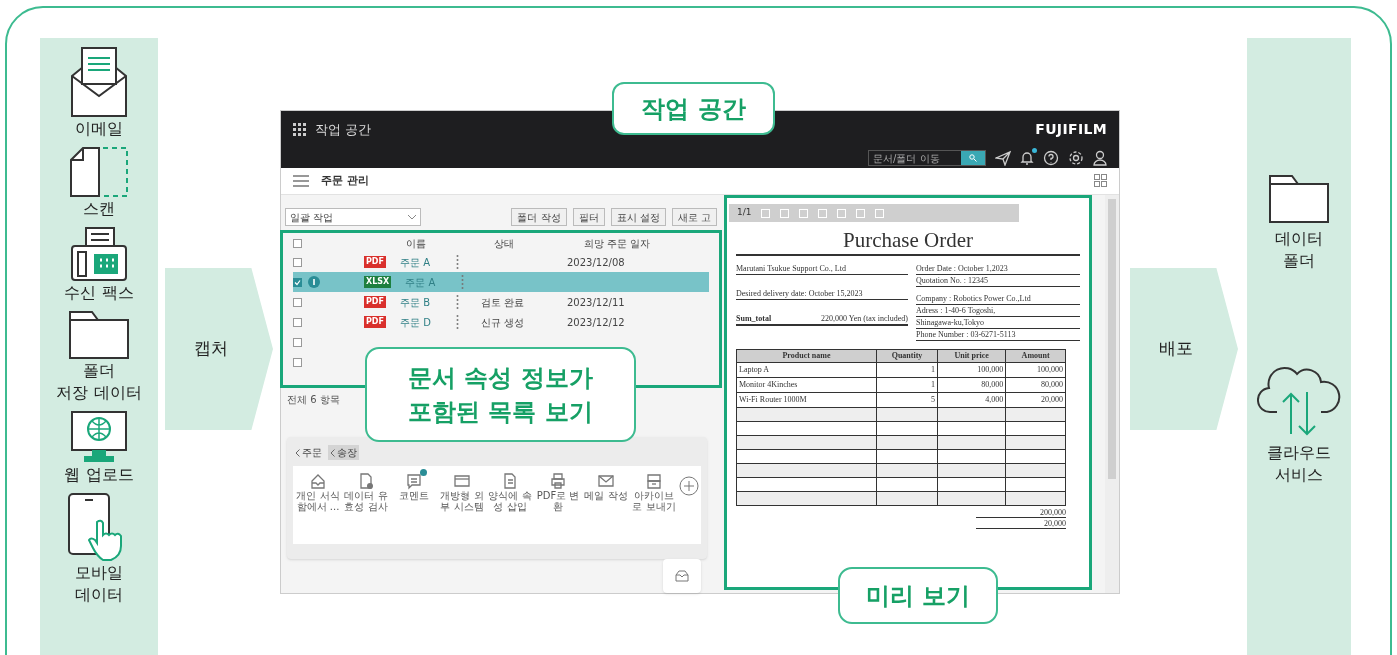  What do you see at coordinates (297, 452) in the screenshot?
I see `chevron-left-icon` at bounding box center [297, 452].